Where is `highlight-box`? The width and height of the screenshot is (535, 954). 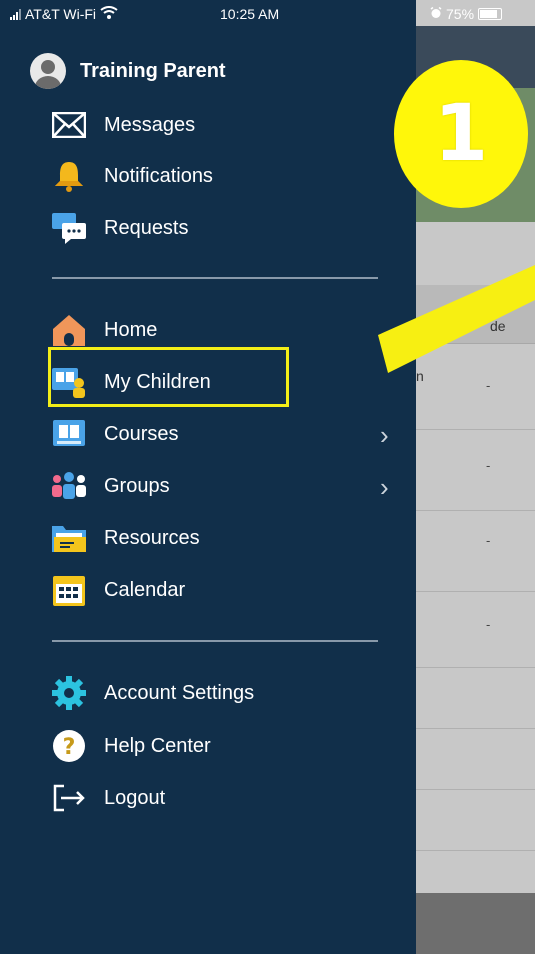
highlight-box is located at coordinates (168, 377).